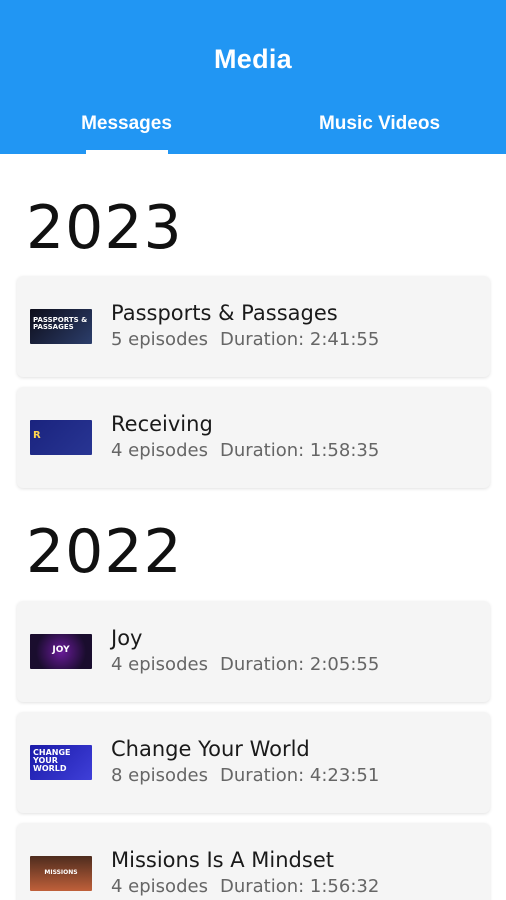  What do you see at coordinates (299, 450) in the screenshot?
I see `series-duration: Duration: 1:58:35` at bounding box center [299, 450].